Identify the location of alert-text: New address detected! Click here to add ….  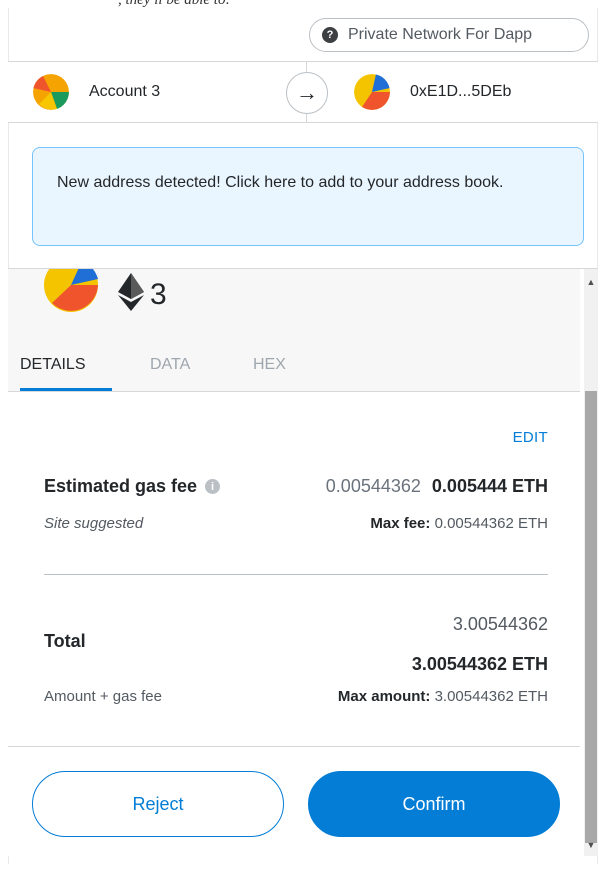
(280, 182).